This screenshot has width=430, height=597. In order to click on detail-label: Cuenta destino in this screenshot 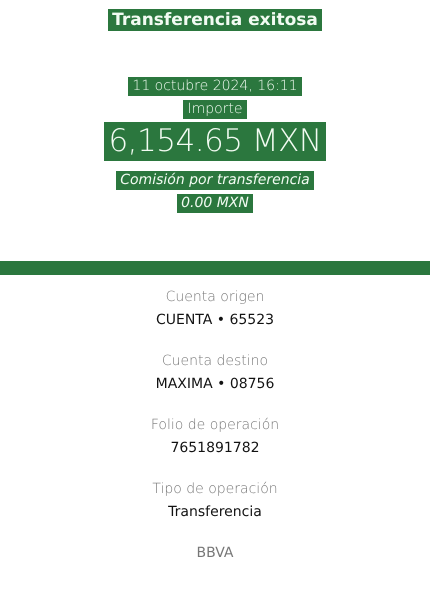, I will do `click(215, 361)`.